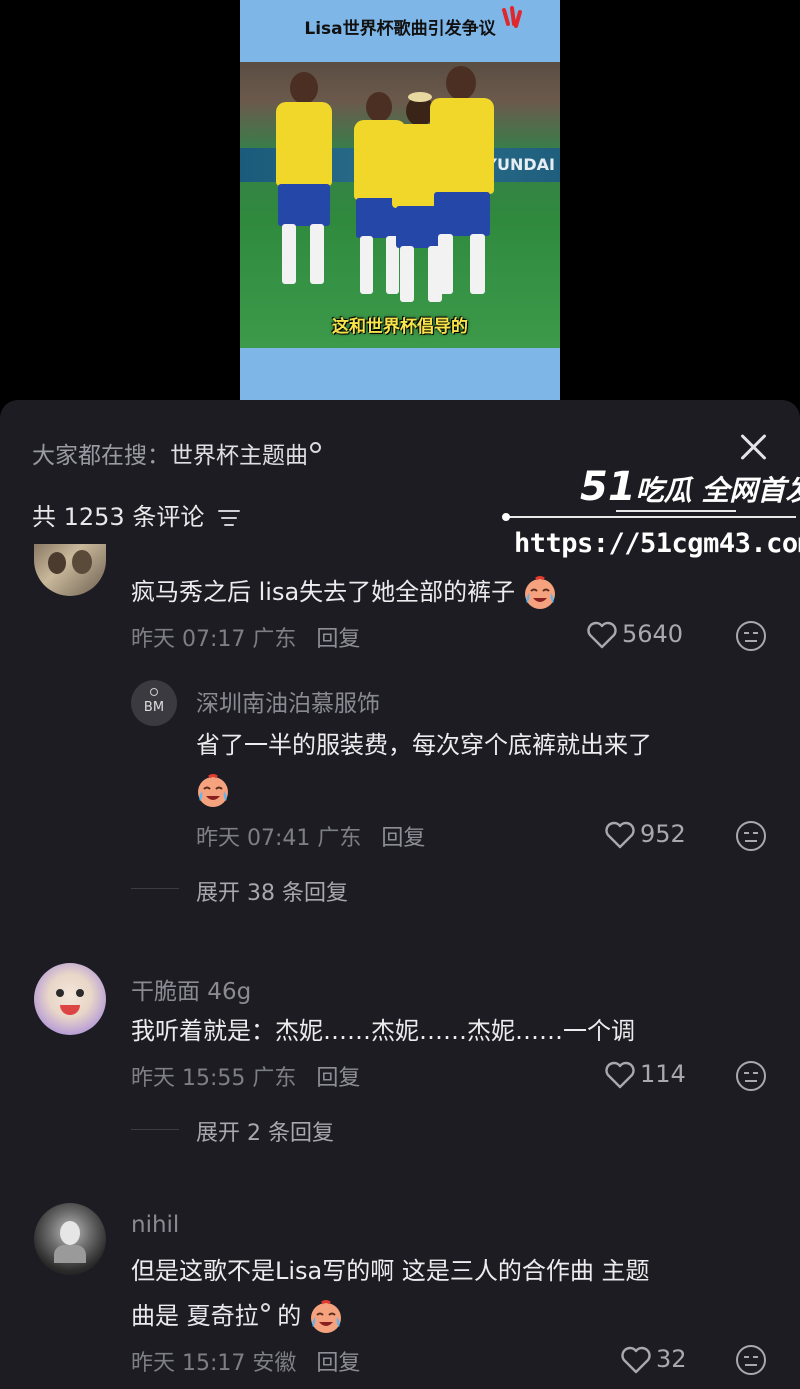  I want to click on comment-text: 我听着就是：杰妮……杰妮……杰妮……一个调, so click(383, 1031).